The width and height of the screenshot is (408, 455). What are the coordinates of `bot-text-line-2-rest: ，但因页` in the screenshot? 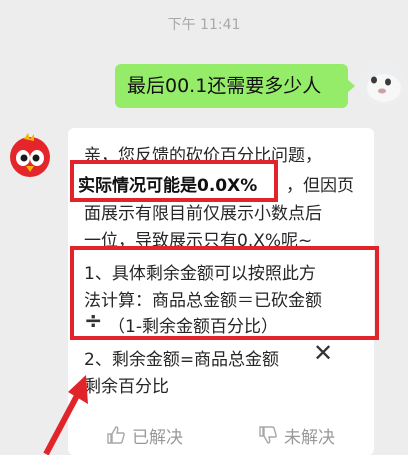 It's located at (320, 186).